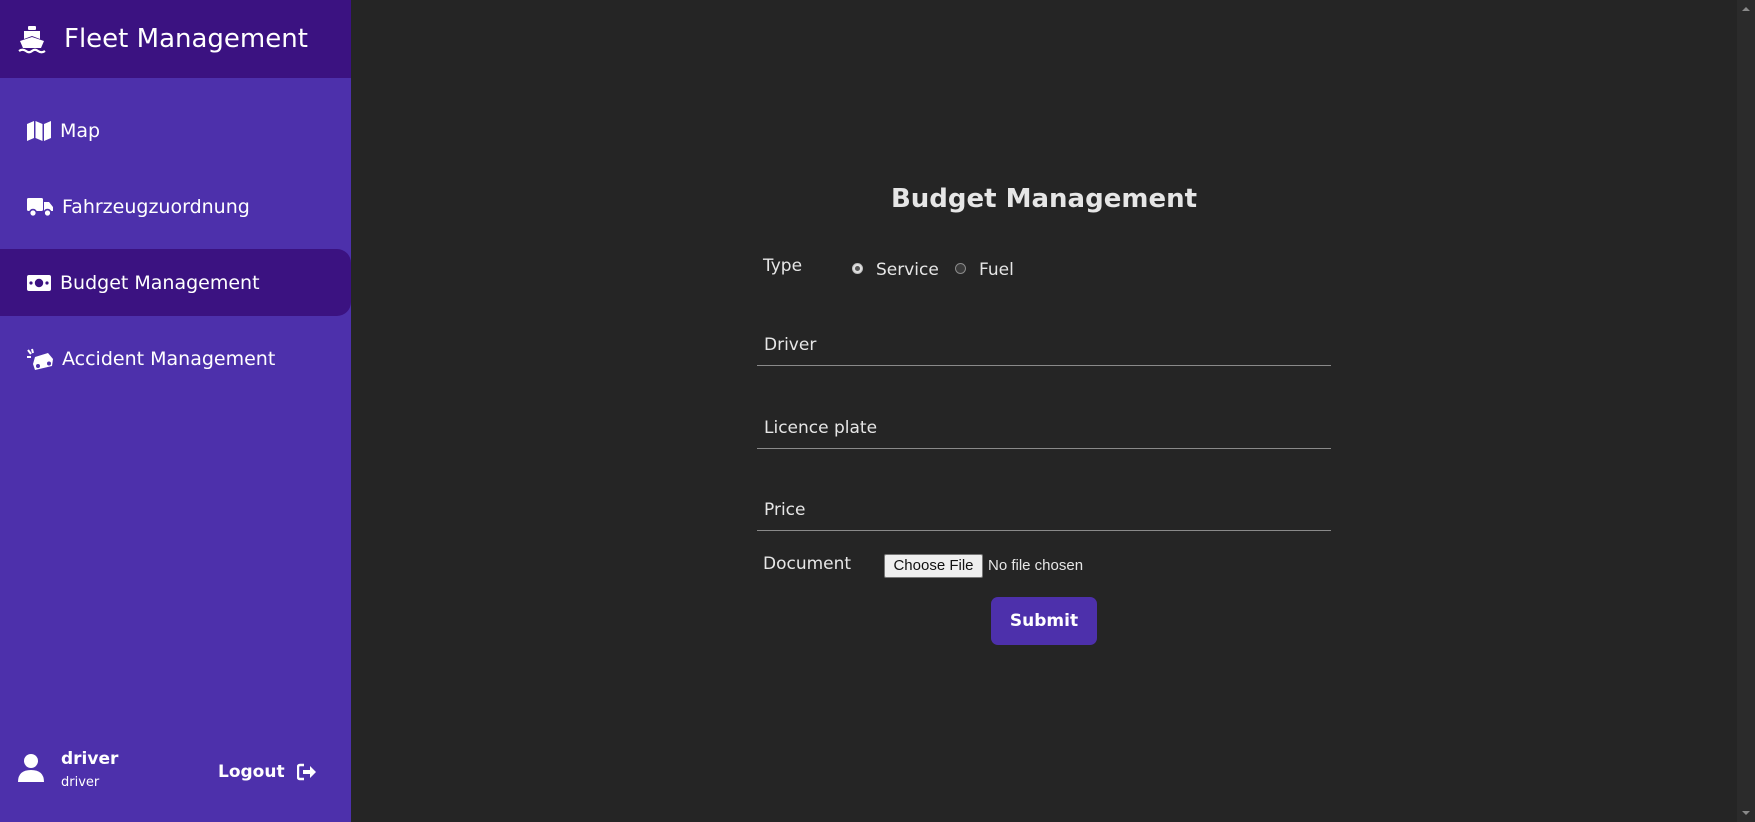  Describe the element at coordinates (1746, 411) in the screenshot. I see `scrollbar` at that location.